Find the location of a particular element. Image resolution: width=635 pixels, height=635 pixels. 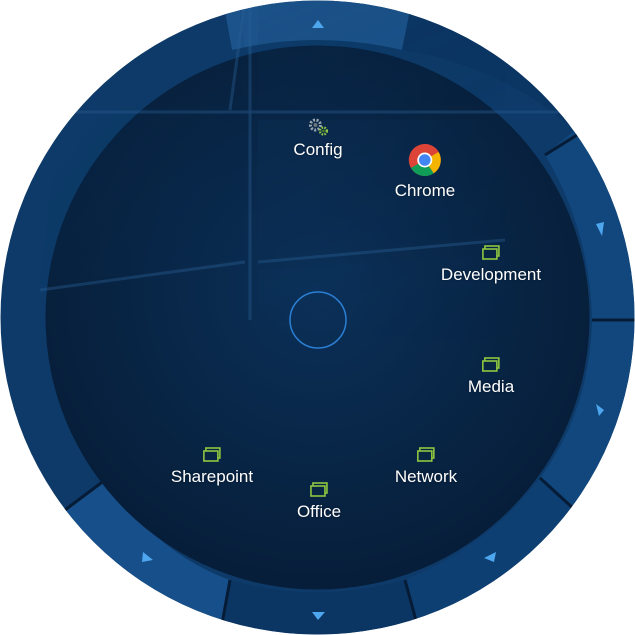

menu-item-config: Config is located at coordinates (318, 138).